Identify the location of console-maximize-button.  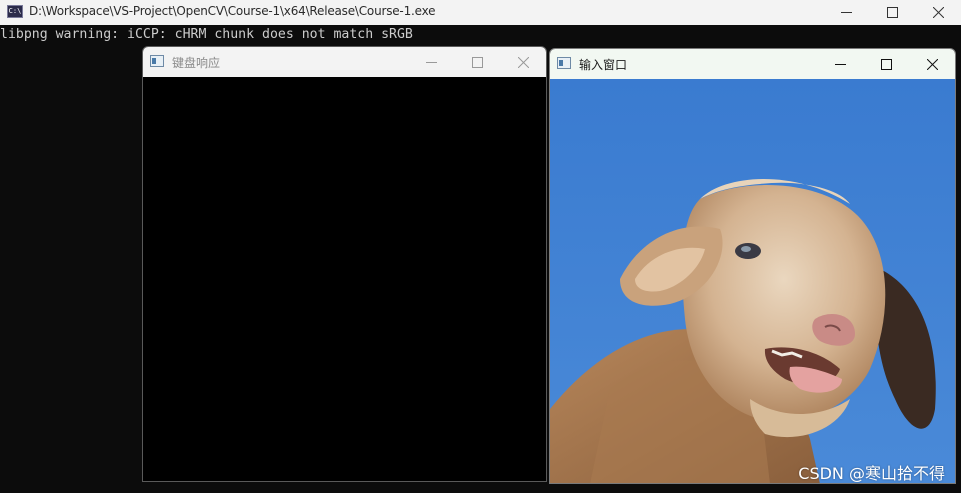
(892, 12).